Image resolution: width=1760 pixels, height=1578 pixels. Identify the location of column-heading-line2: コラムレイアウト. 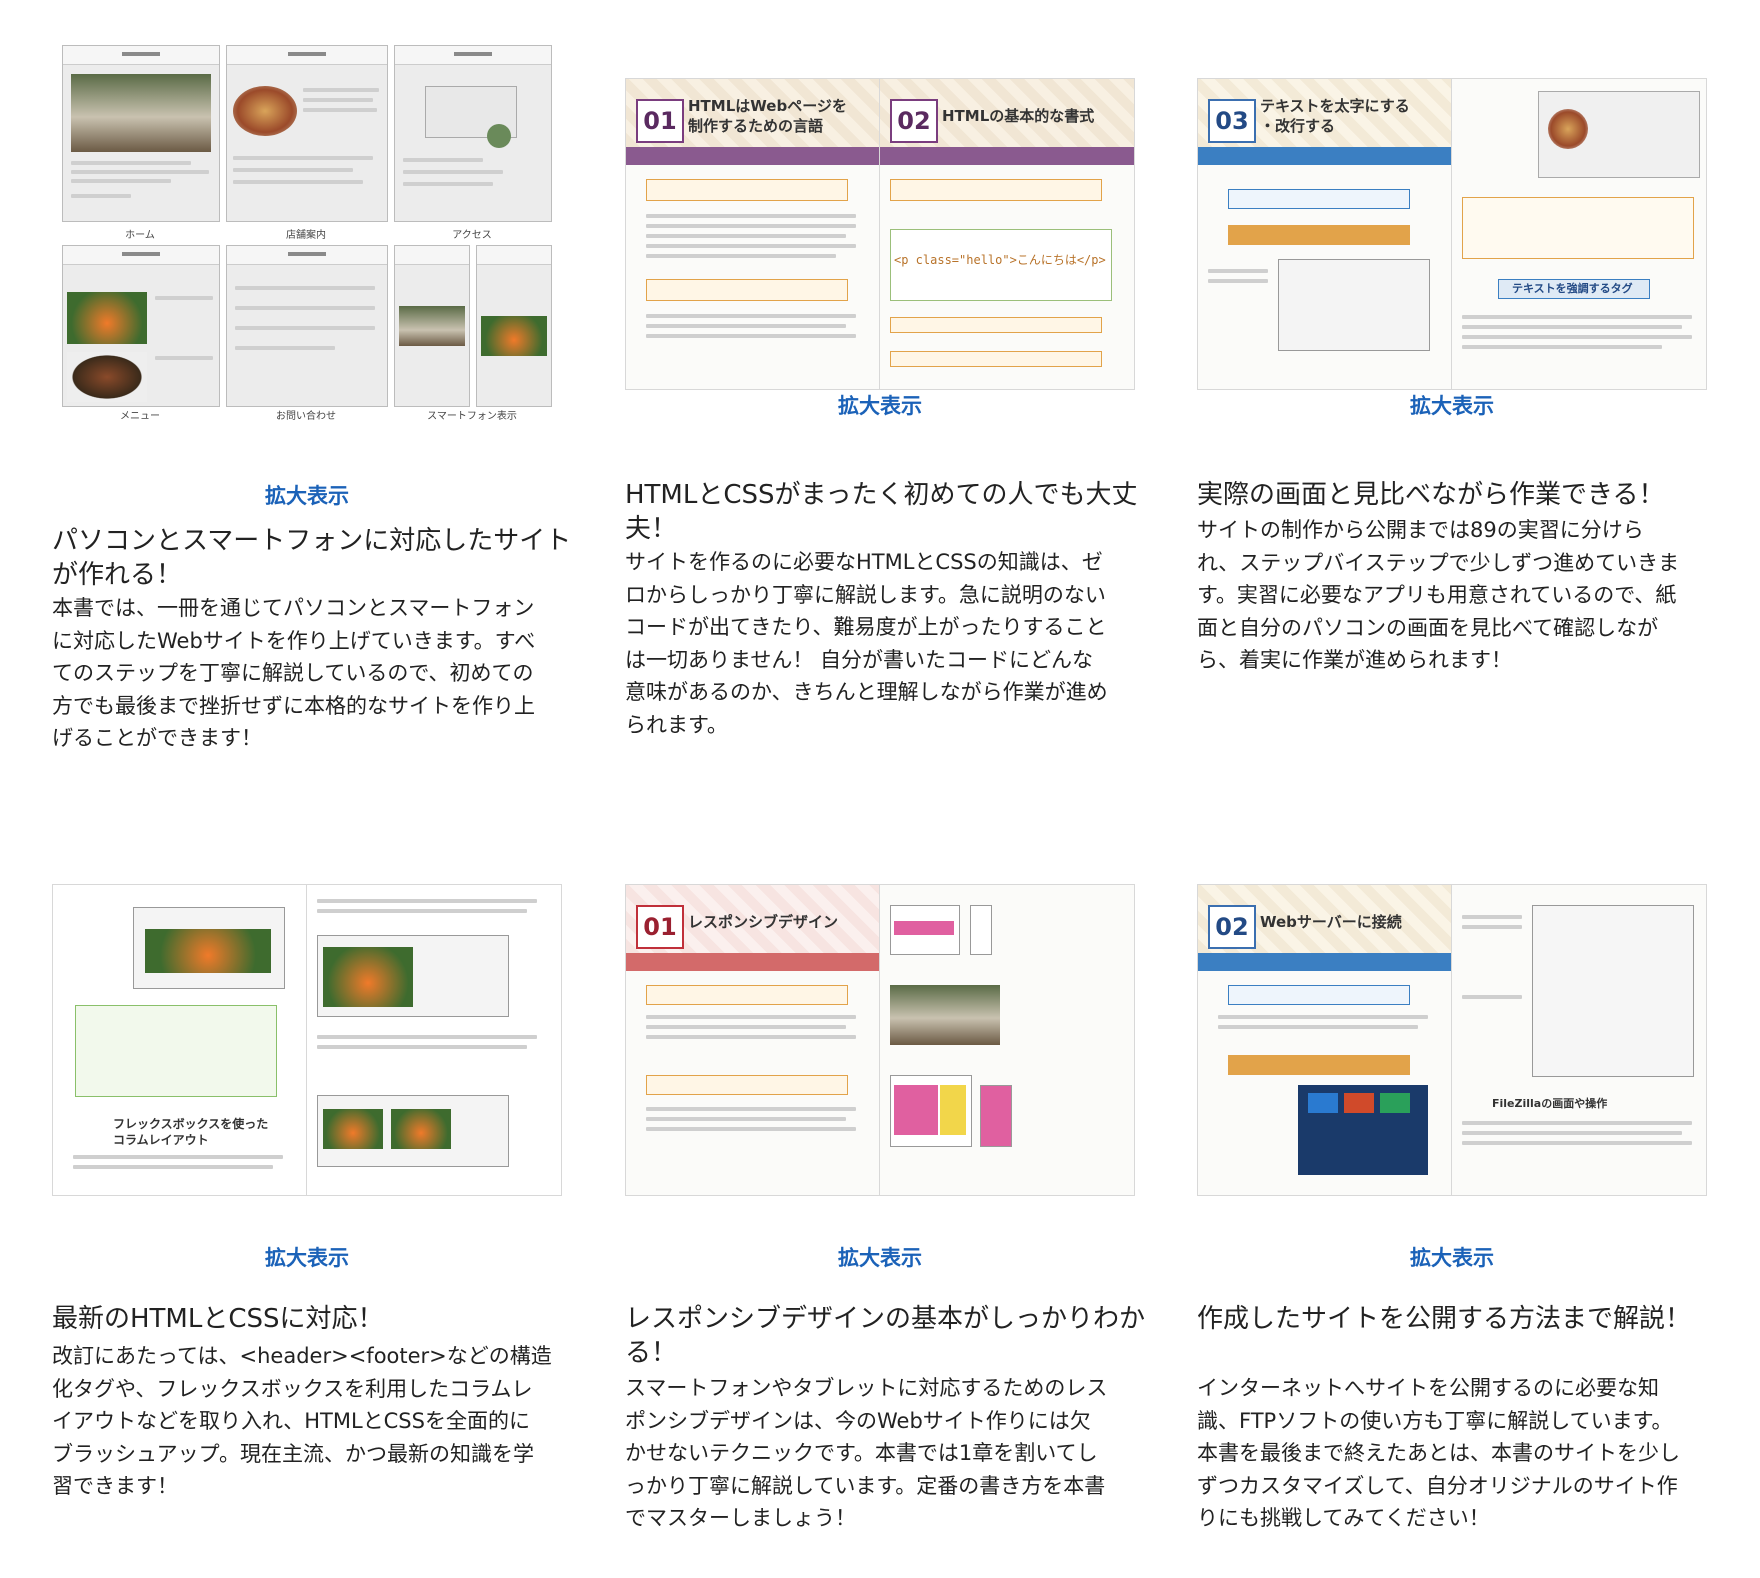
(161, 1140).